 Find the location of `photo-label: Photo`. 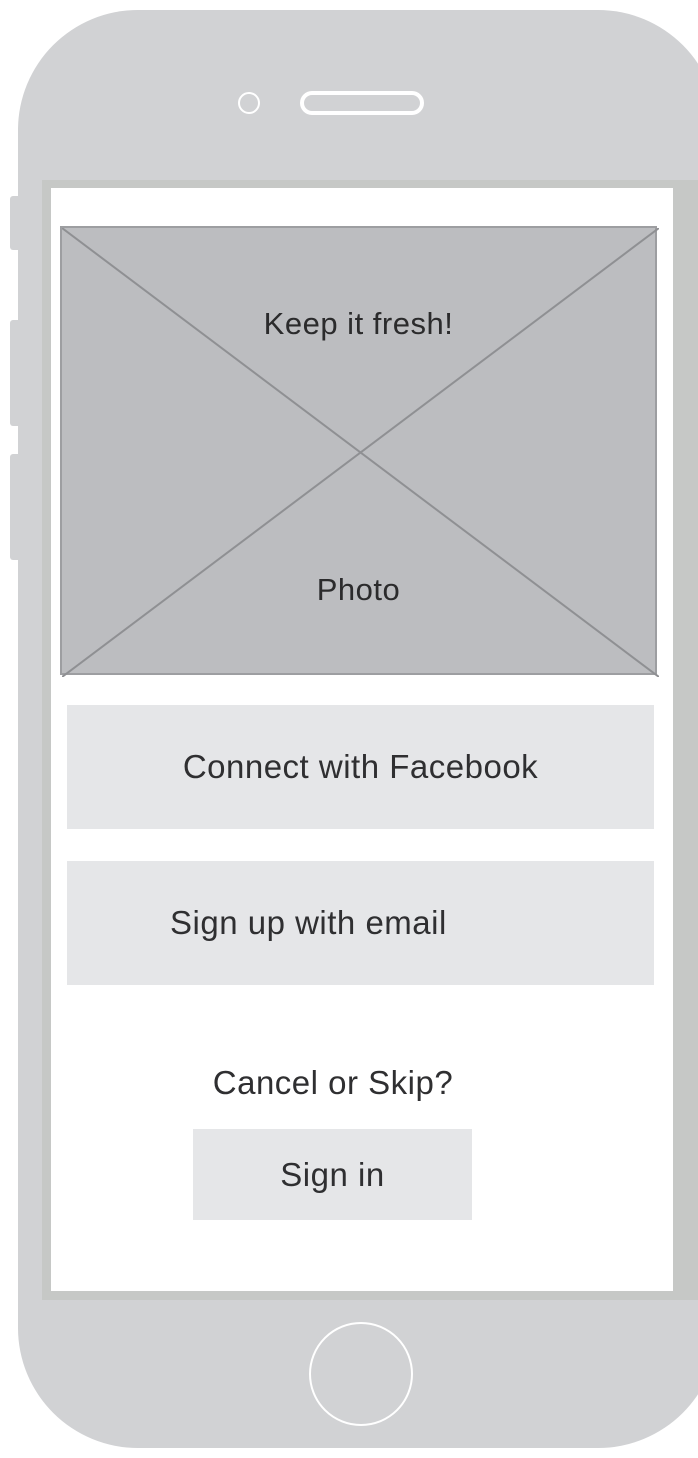

photo-label: Photo is located at coordinates (358, 589).